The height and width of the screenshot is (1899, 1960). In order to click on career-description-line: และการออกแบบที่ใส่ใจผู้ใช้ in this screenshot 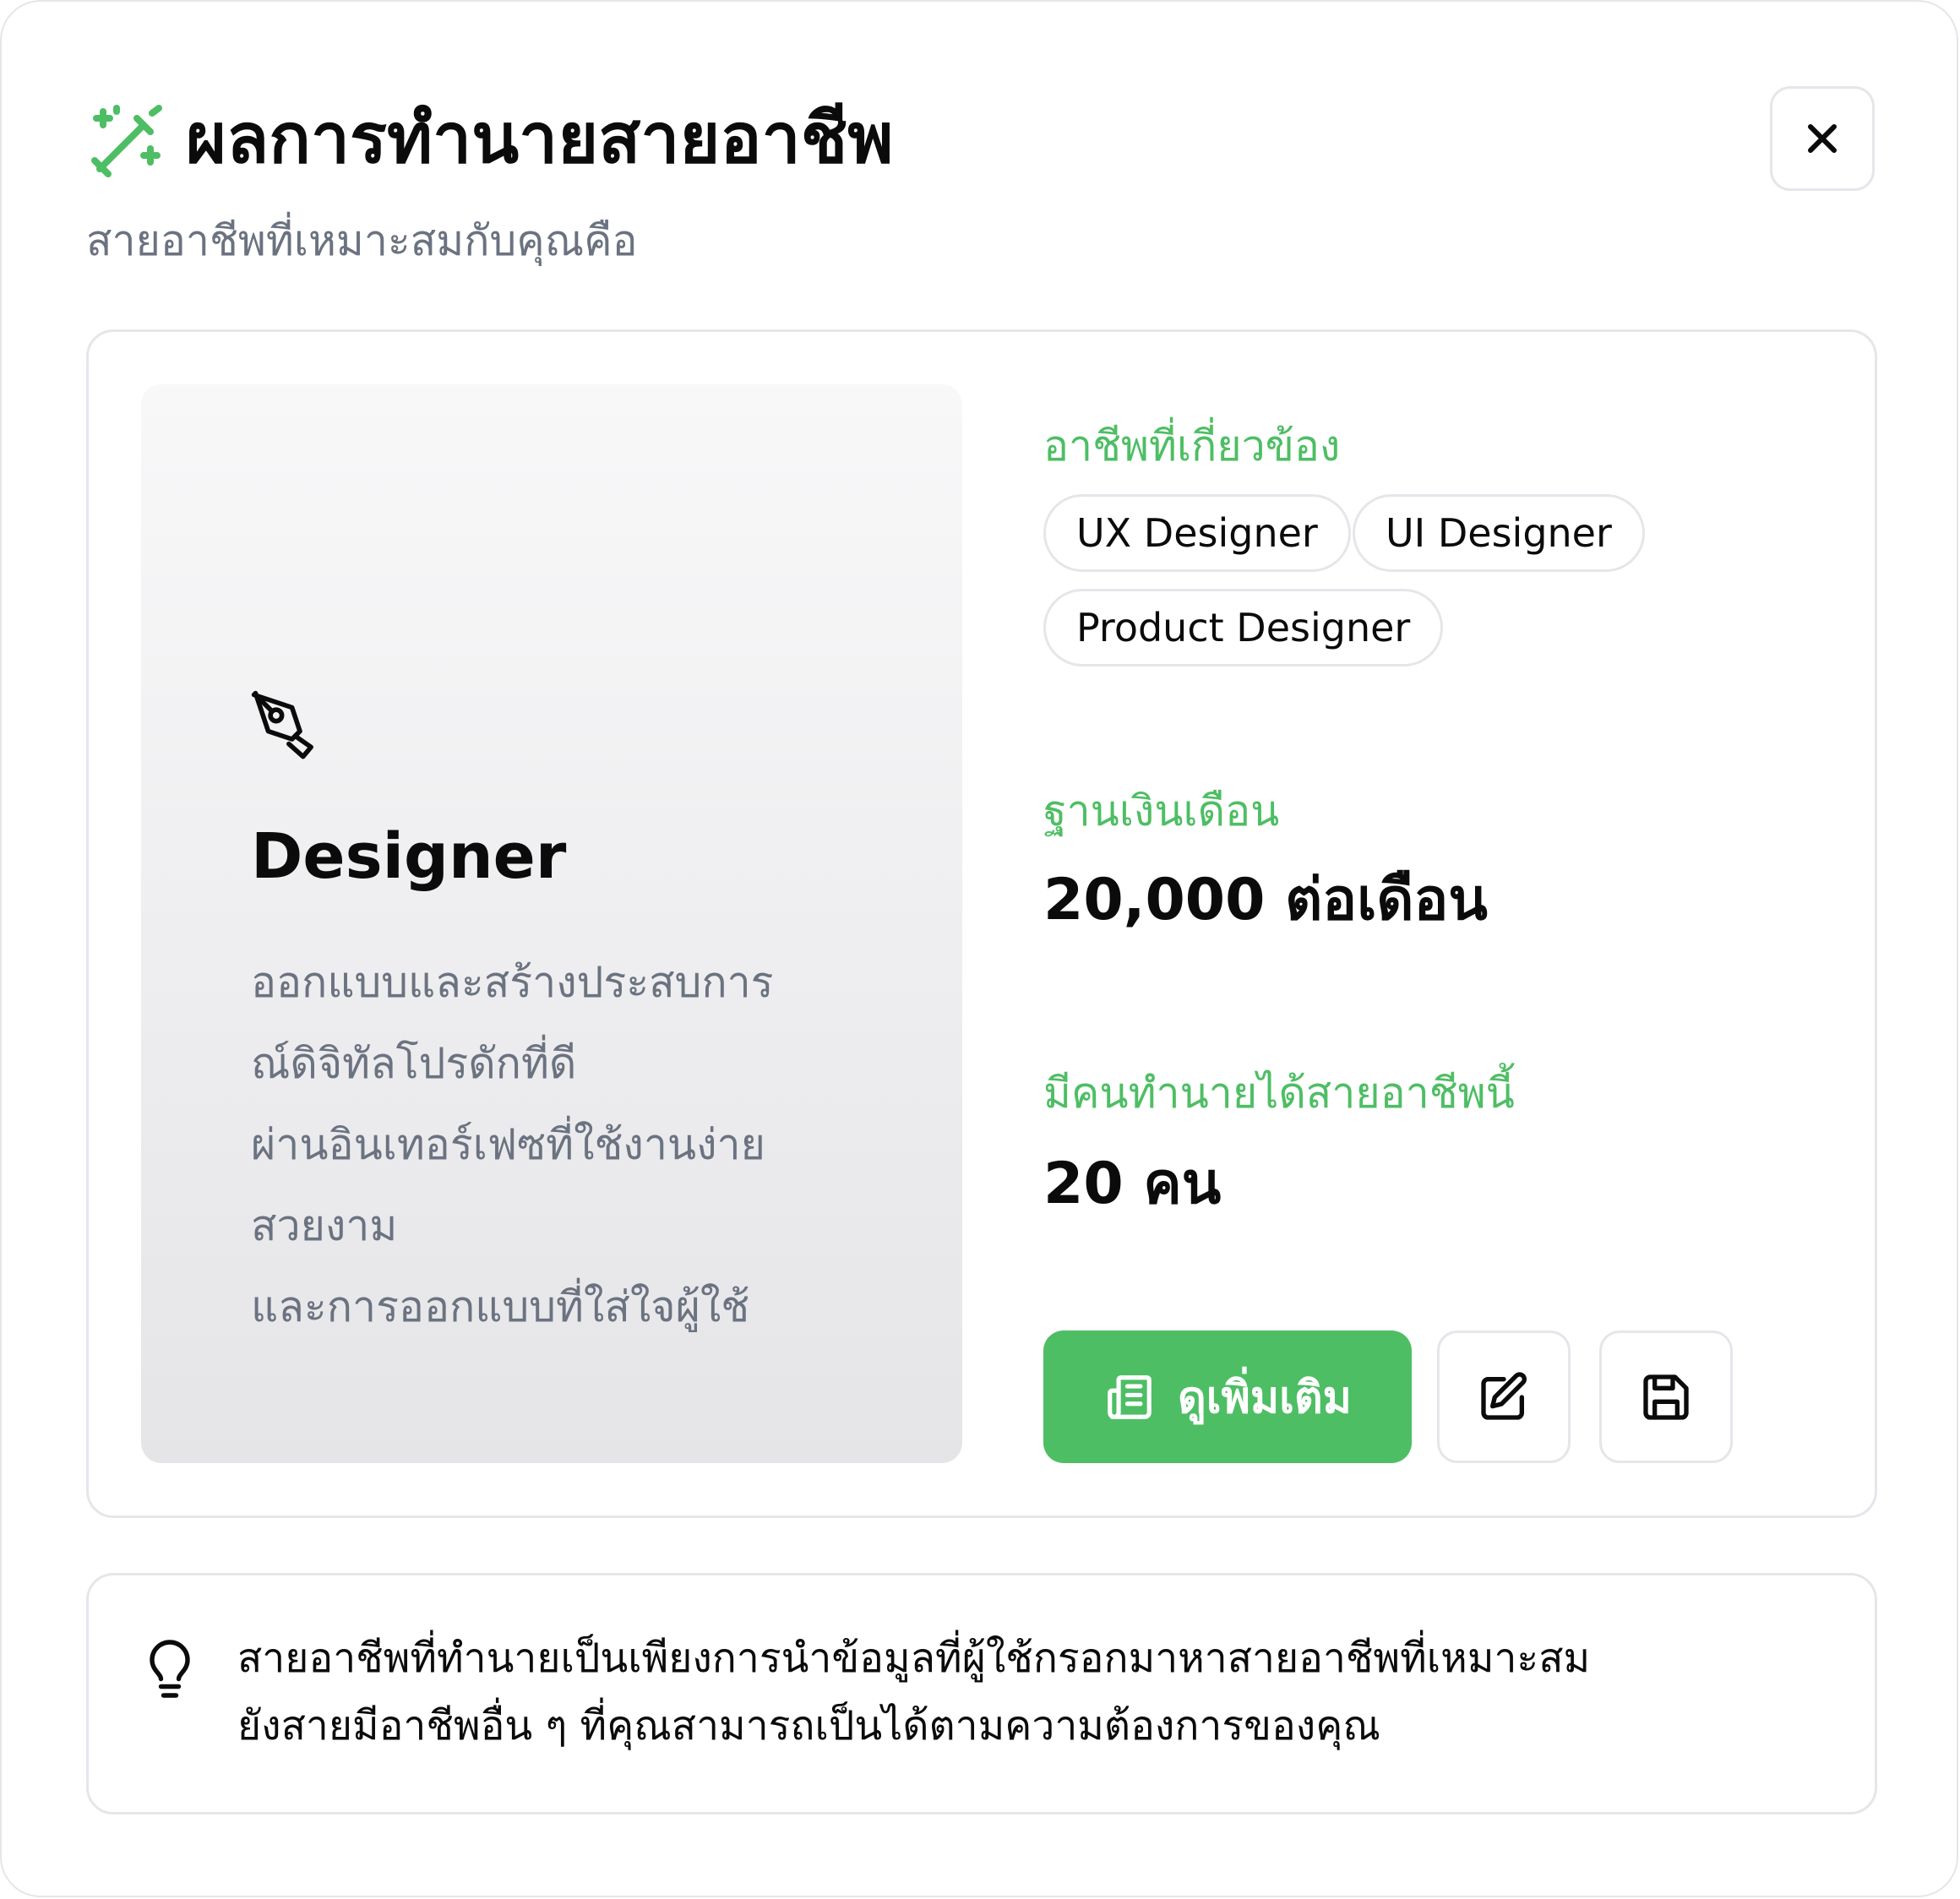, I will do `click(500, 1307)`.